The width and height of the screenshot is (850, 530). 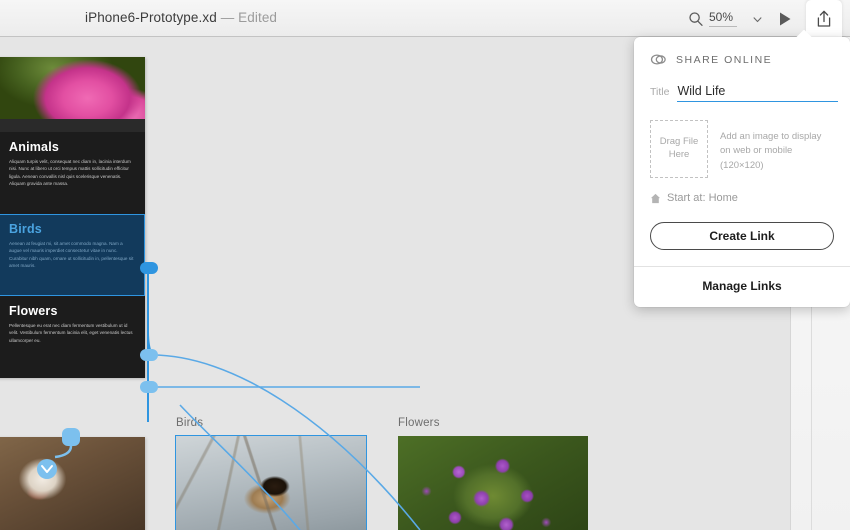 I want to click on start-at-row: Start at: Home, so click(x=742, y=198).